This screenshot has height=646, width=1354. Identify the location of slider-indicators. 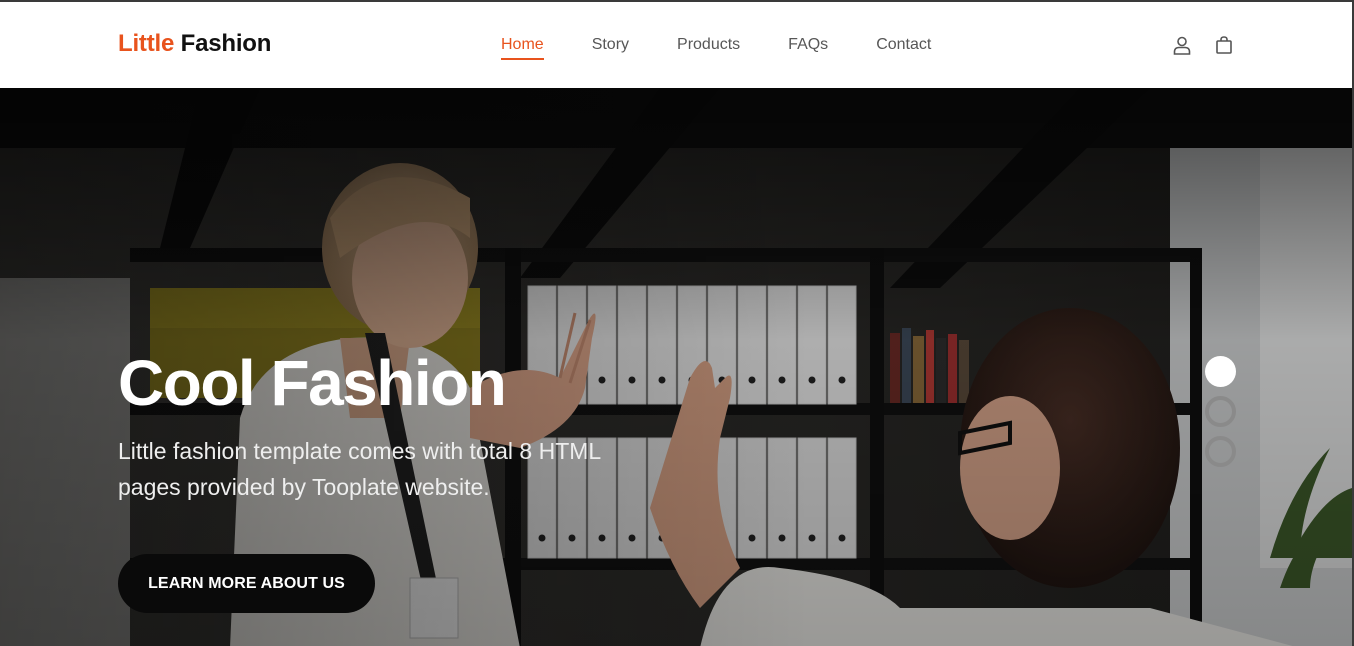
(1220, 416).